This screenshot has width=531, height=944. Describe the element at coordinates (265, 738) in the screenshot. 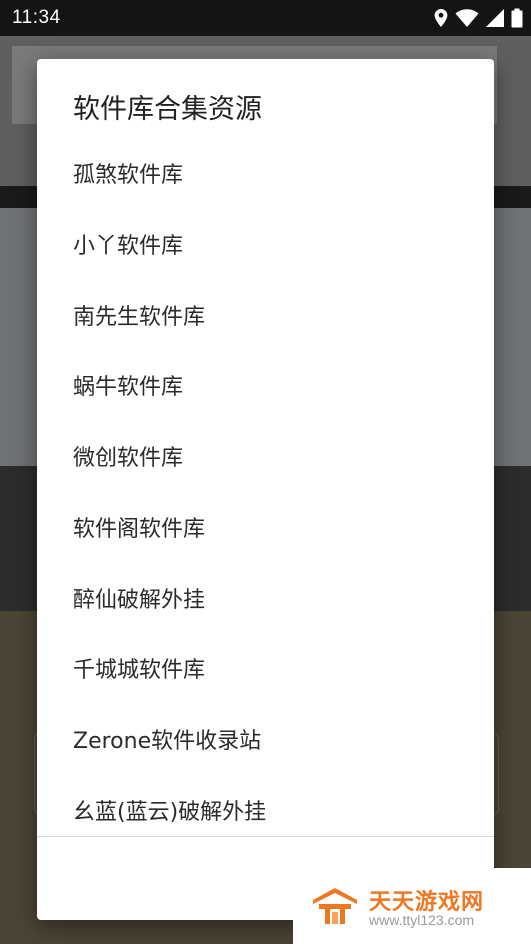

I see `list-item: Zerone软件收录站` at that location.